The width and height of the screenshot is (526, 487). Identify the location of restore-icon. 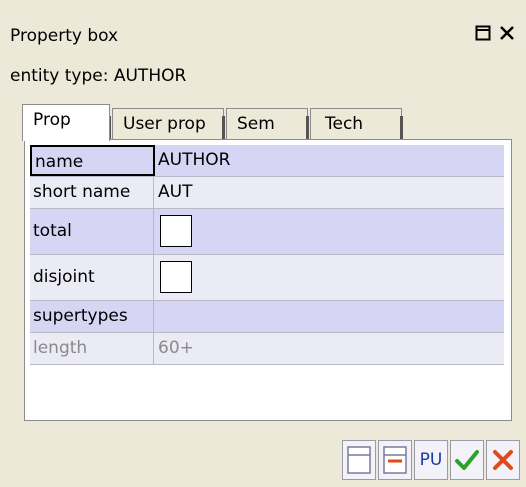
(483, 33).